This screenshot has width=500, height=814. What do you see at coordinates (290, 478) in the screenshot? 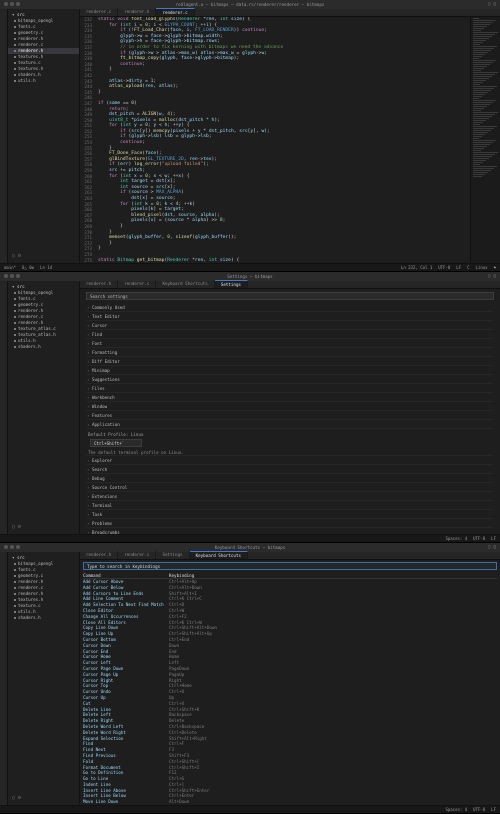
I see `settings-category: Debug` at bounding box center [290, 478].